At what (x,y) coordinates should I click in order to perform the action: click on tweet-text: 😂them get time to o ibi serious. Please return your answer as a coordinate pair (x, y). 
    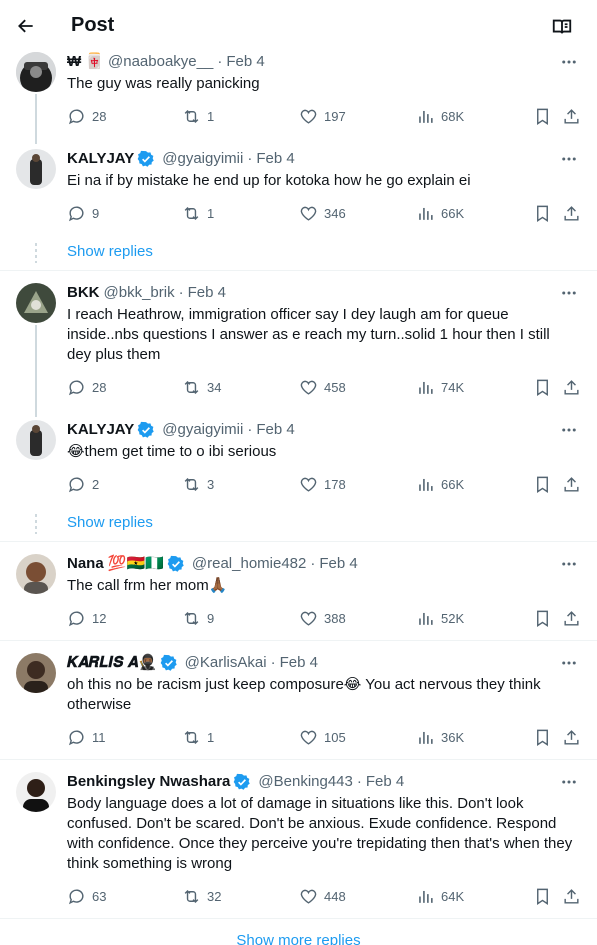
    Looking at the image, I should click on (172, 451).